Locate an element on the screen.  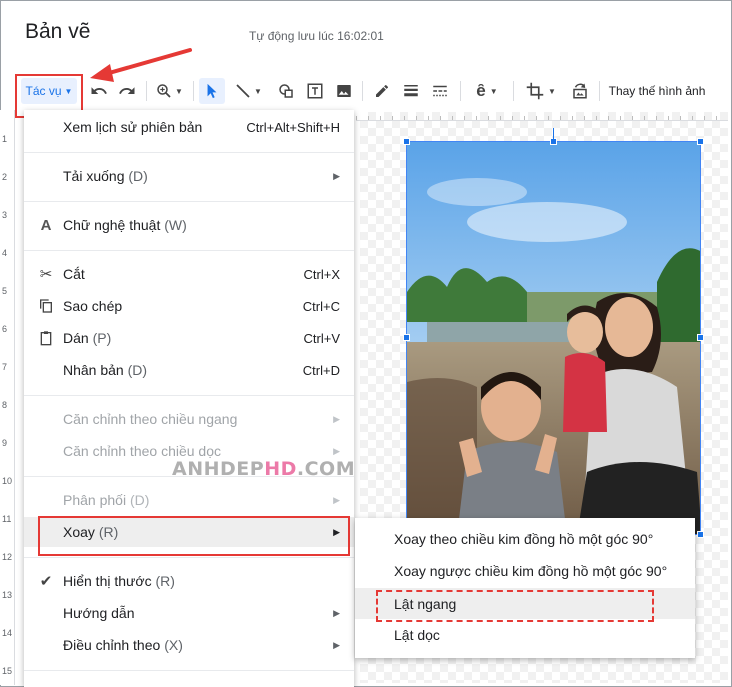
shape-tool-button is located at coordinates (286, 91).